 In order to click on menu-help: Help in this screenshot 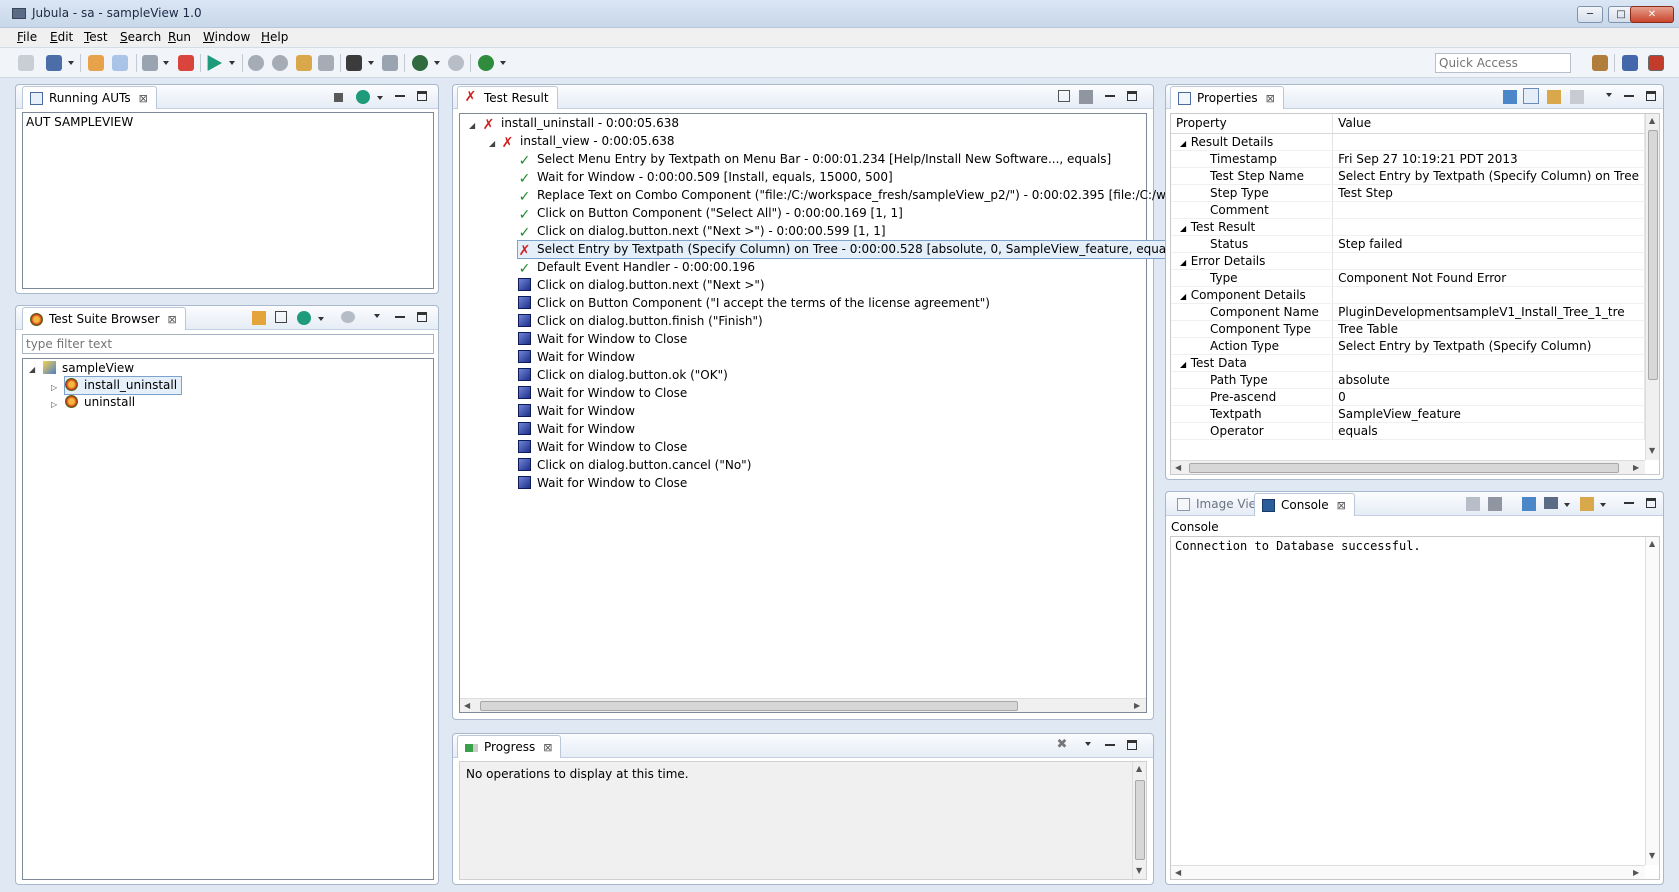, I will do `click(274, 37)`.